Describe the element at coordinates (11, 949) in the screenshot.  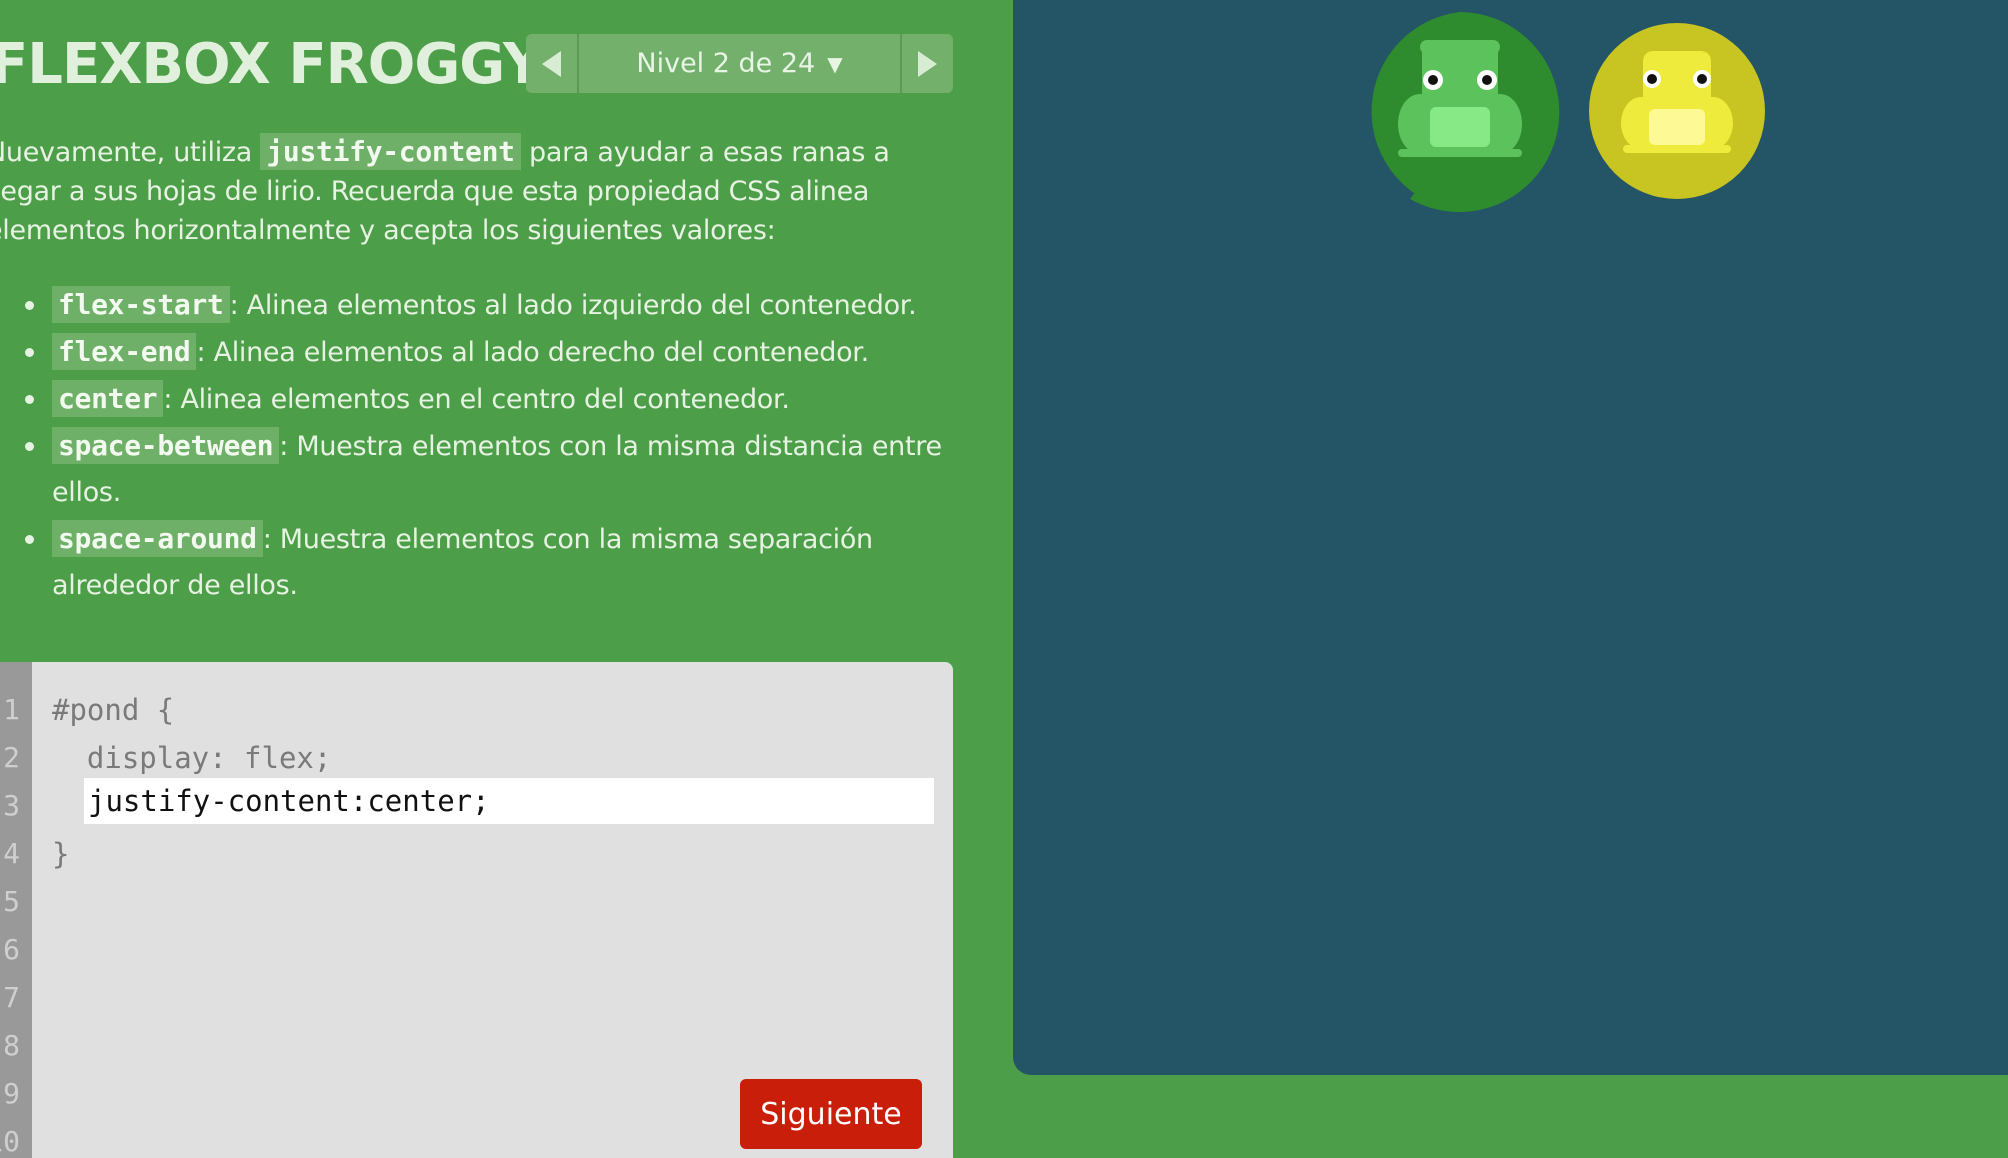
I see `line-number: 6` at that location.